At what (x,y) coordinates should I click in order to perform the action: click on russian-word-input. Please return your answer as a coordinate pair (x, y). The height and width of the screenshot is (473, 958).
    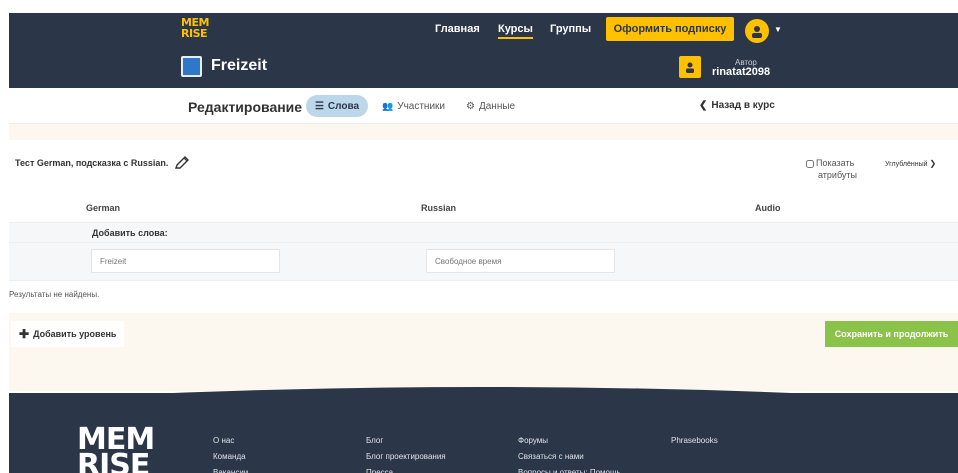
    Looking at the image, I should click on (520, 261).